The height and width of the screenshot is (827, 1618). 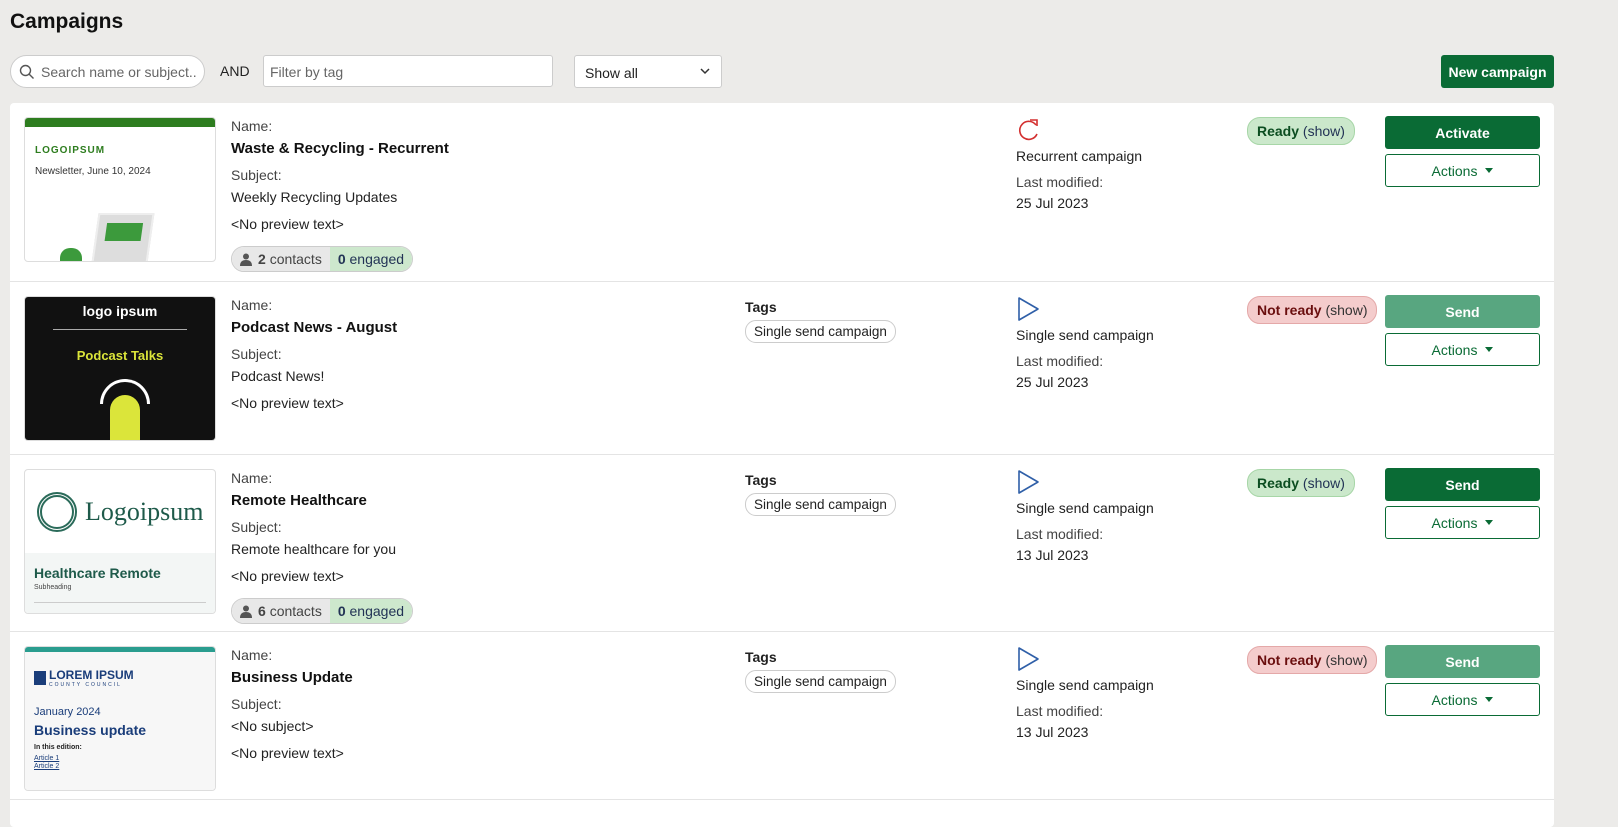 I want to click on thumbnail-subheading: Subheading, so click(x=53, y=587).